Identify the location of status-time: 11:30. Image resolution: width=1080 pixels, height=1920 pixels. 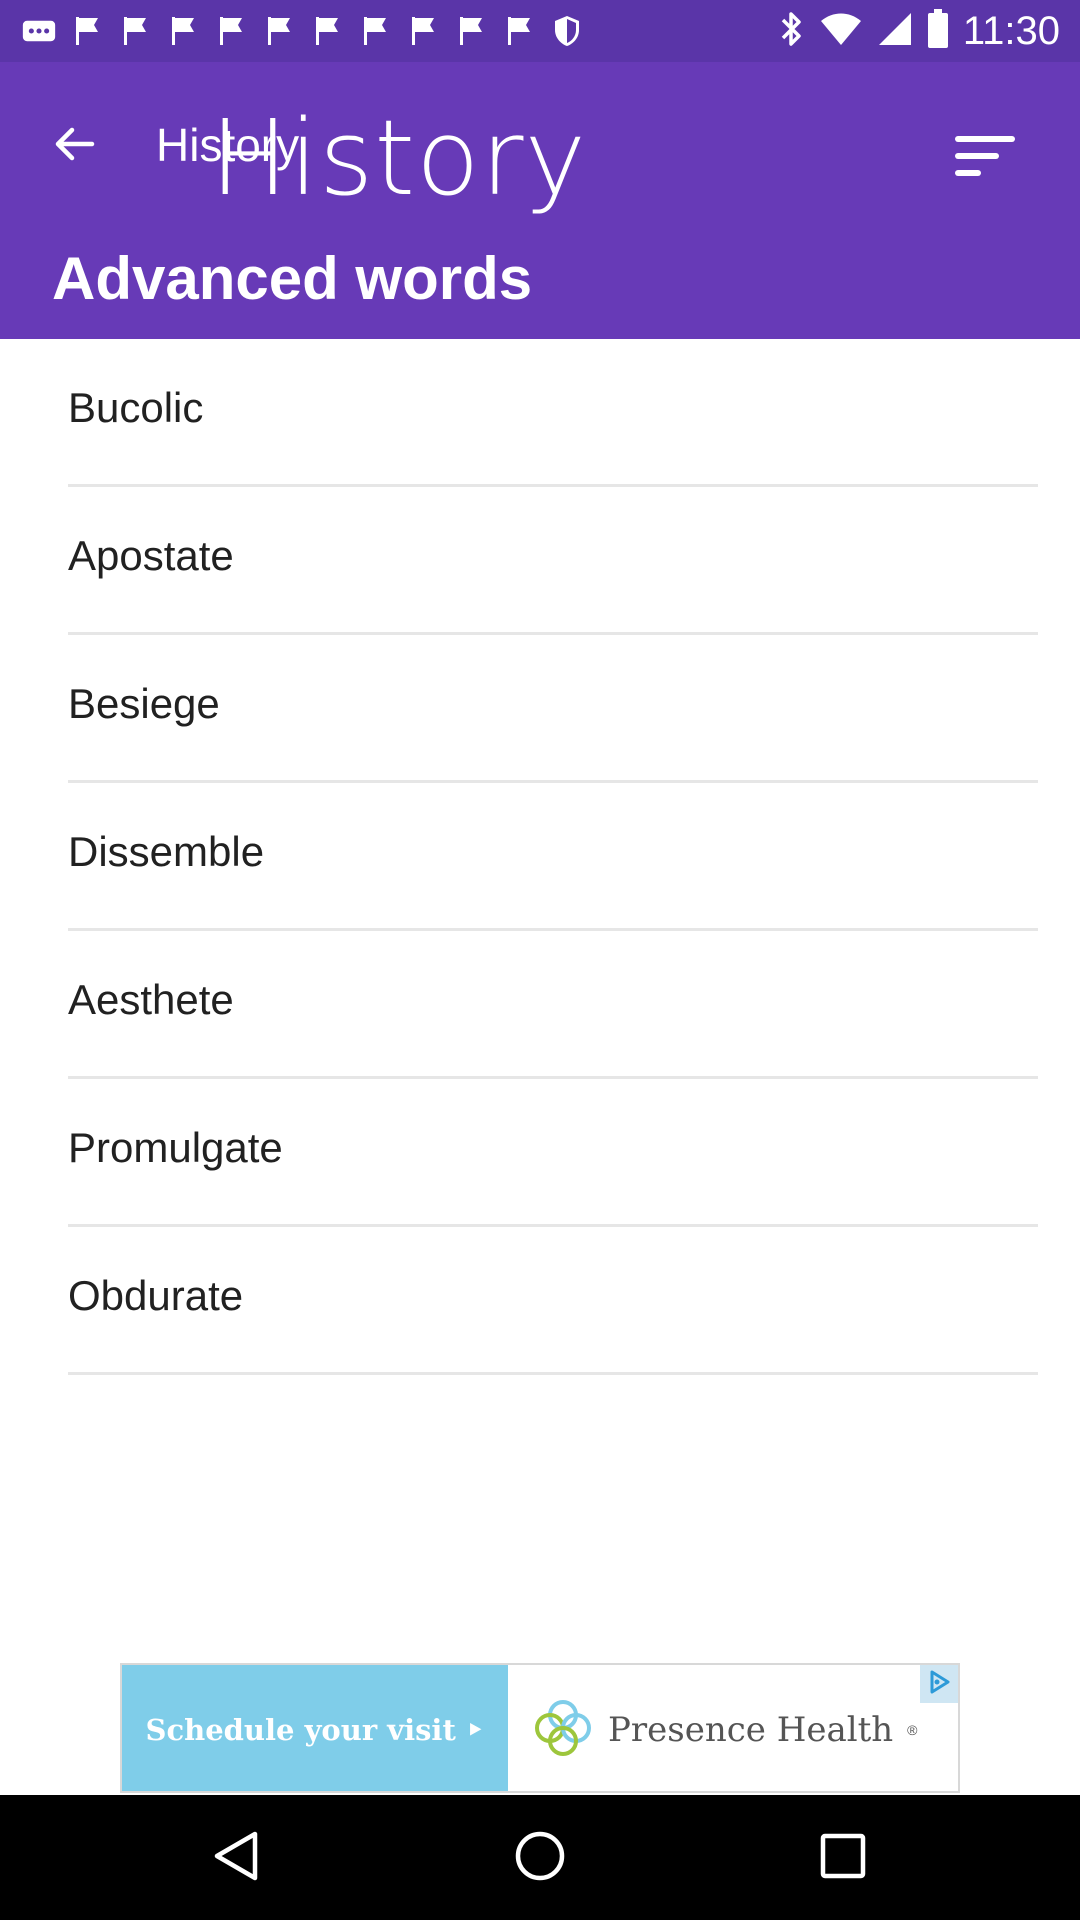
(1011, 30).